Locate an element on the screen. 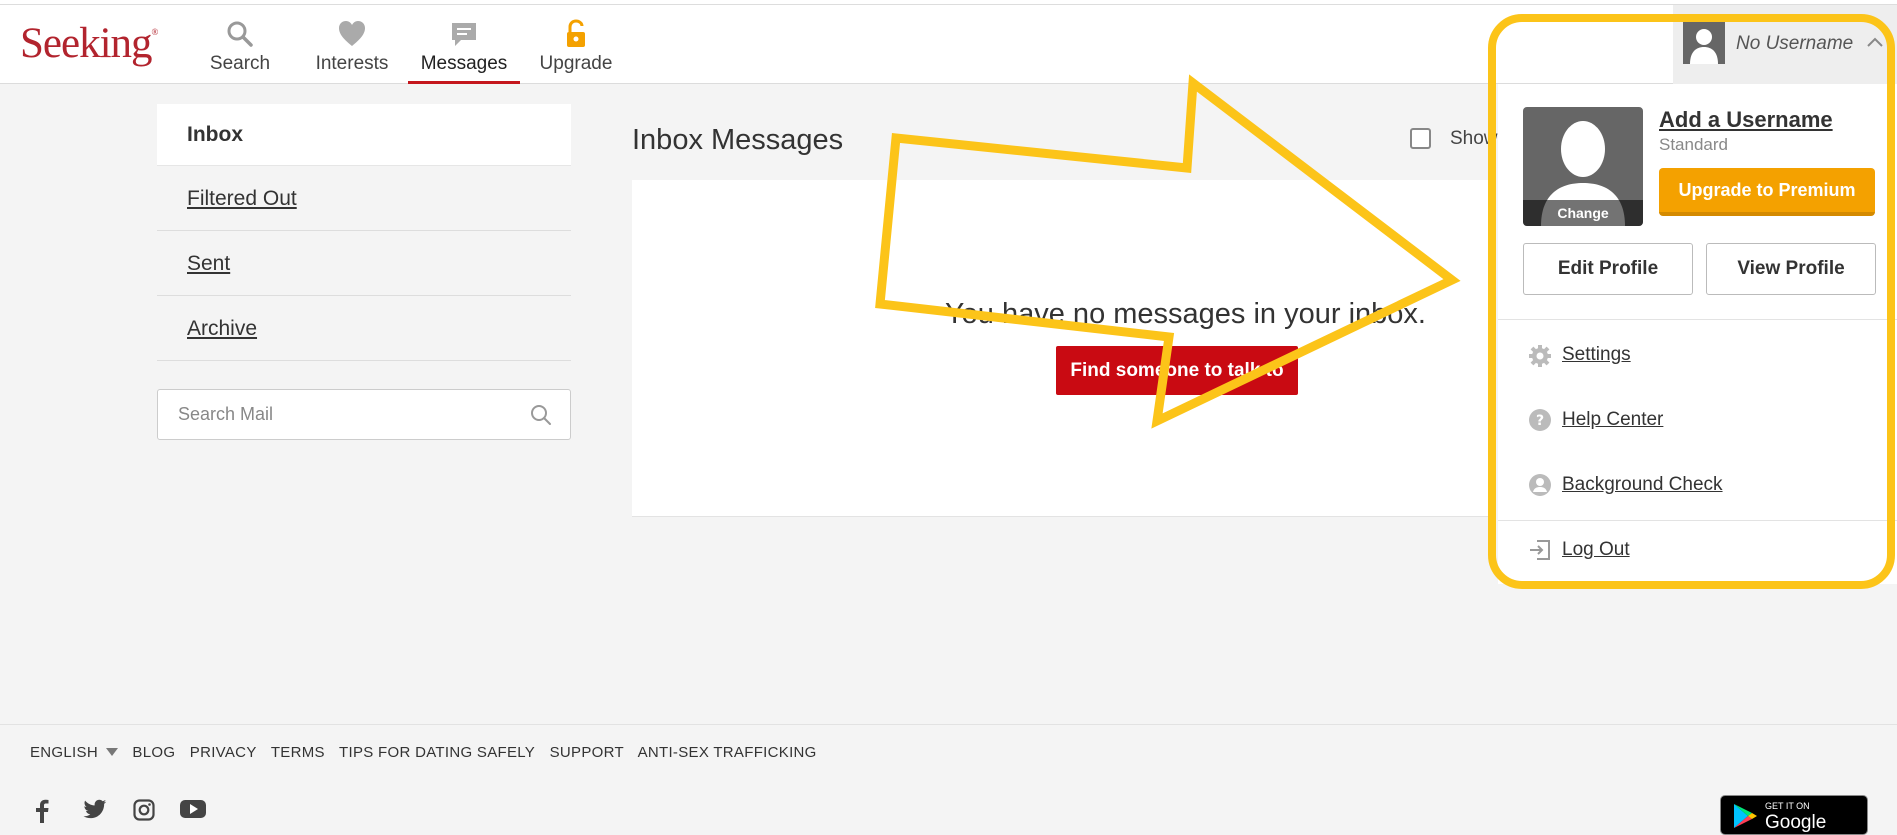 This screenshot has height=835, width=1897. footer-link-blog: BLOG is located at coordinates (153, 752).